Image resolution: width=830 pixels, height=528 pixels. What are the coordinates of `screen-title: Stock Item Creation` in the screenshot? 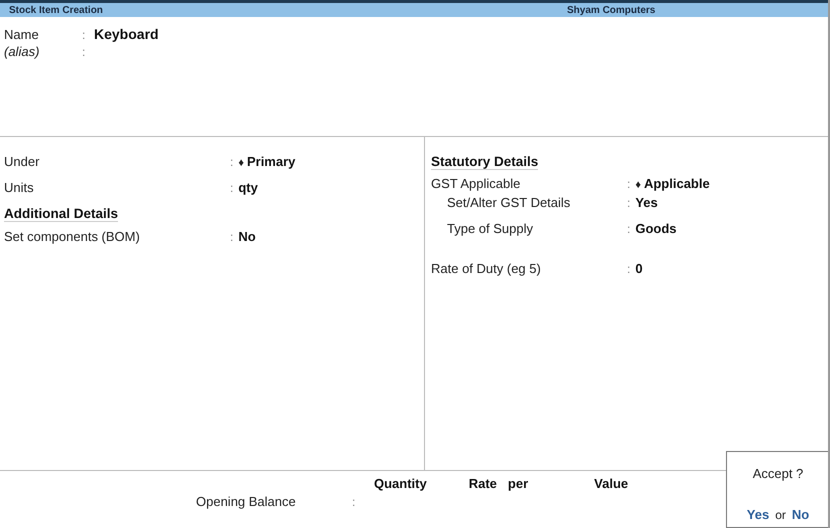 It's located at (56, 10).